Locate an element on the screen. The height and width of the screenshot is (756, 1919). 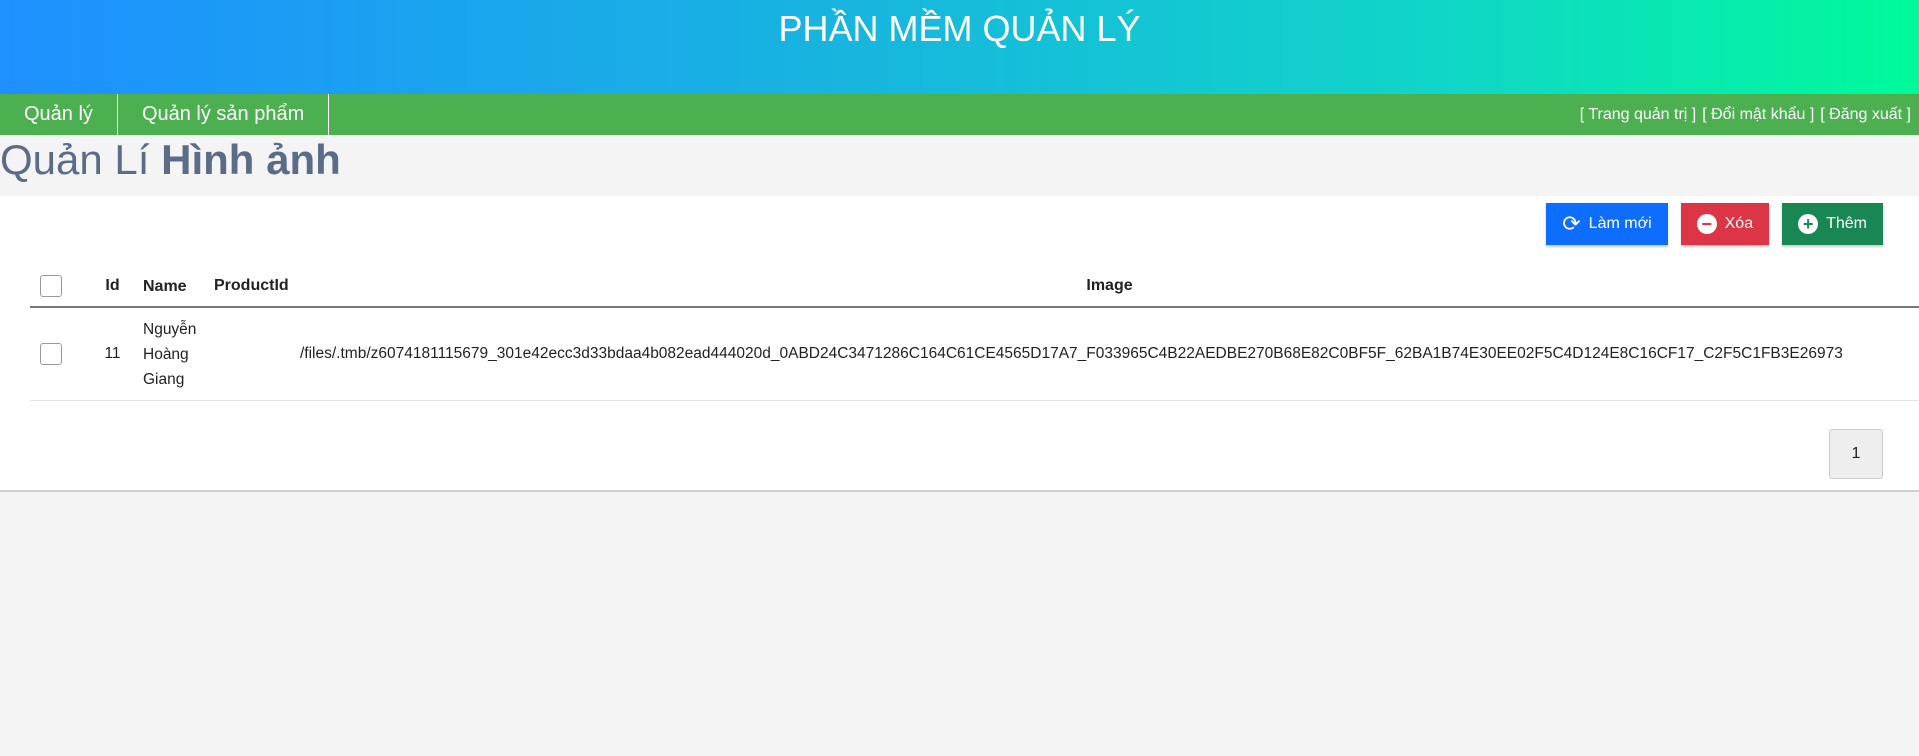
page-title-prefix: Quản Lí is located at coordinates (81, 159).